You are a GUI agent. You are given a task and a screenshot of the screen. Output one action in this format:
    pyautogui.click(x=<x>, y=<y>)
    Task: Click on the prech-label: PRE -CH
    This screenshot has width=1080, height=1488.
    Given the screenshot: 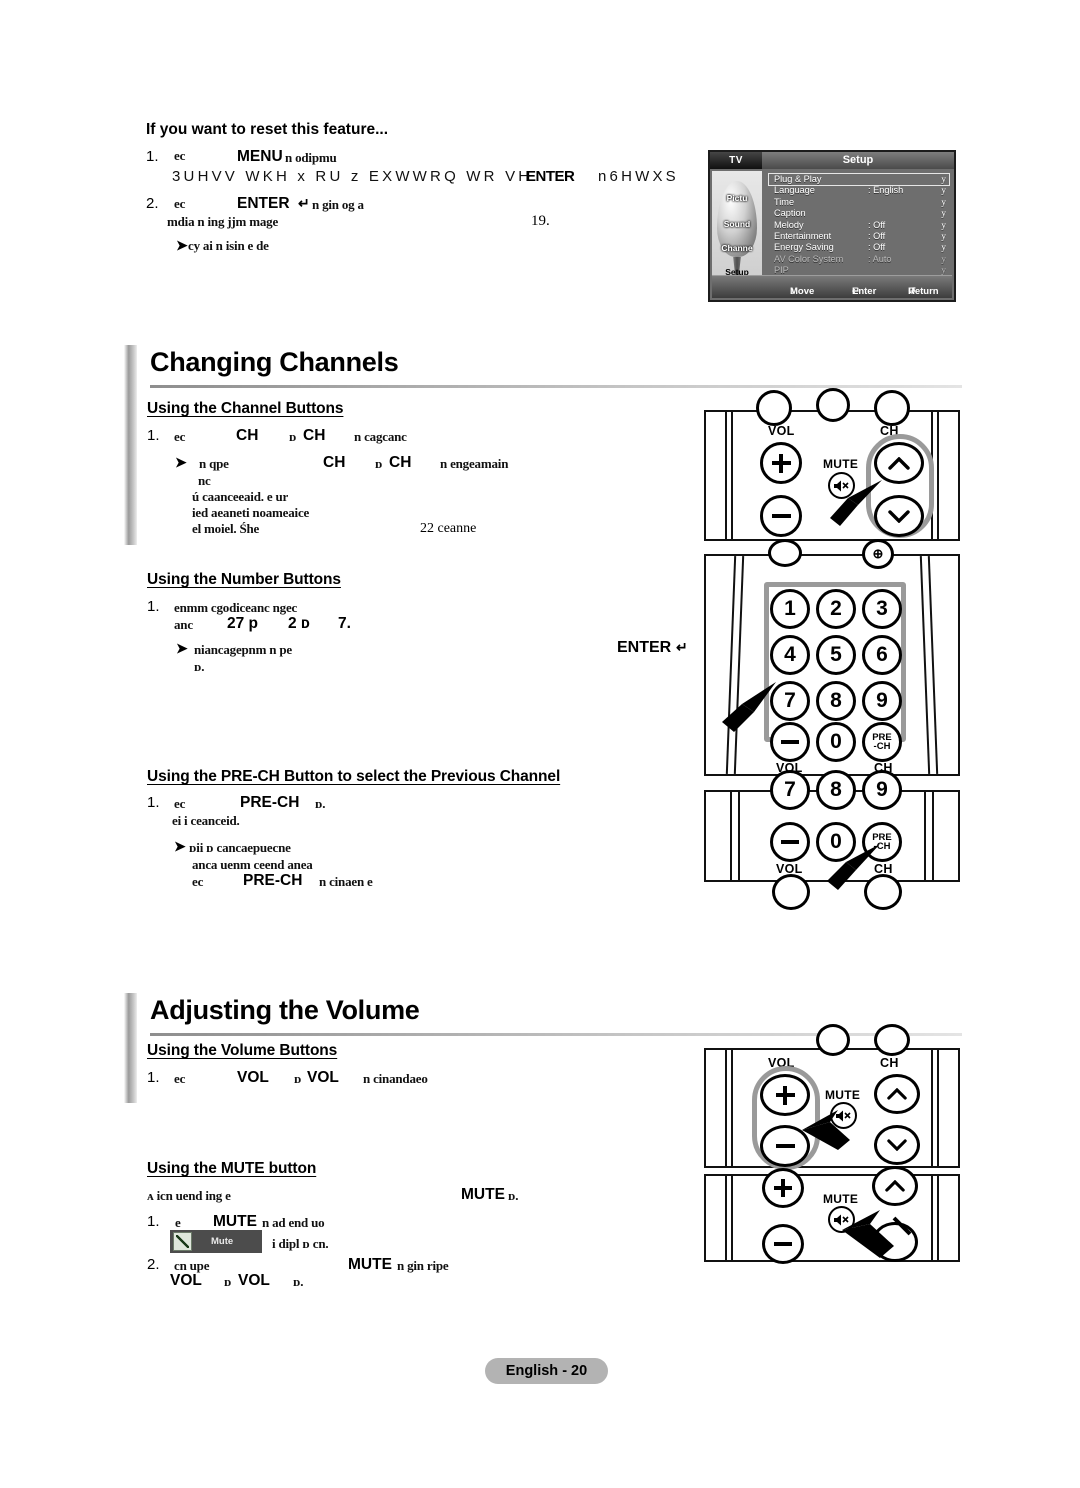 What is the action you would take?
    pyautogui.click(x=882, y=741)
    